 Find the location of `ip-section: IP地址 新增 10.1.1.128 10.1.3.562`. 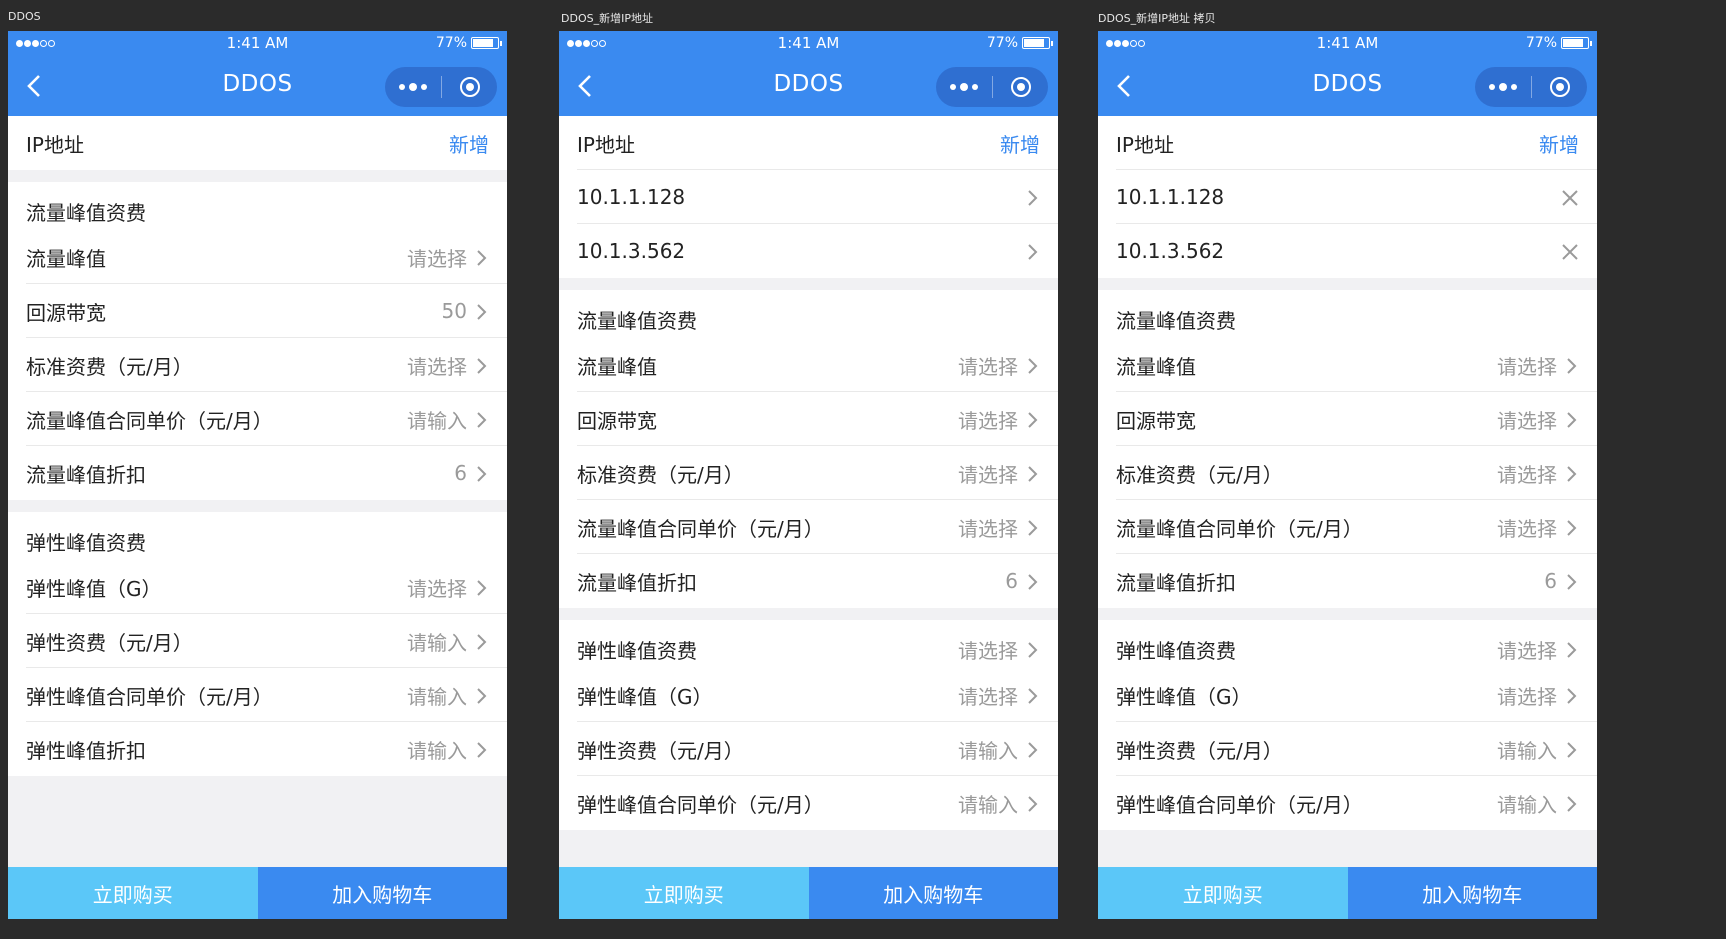

ip-section: IP地址 新增 10.1.1.128 10.1.3.562 is located at coordinates (1347, 197).